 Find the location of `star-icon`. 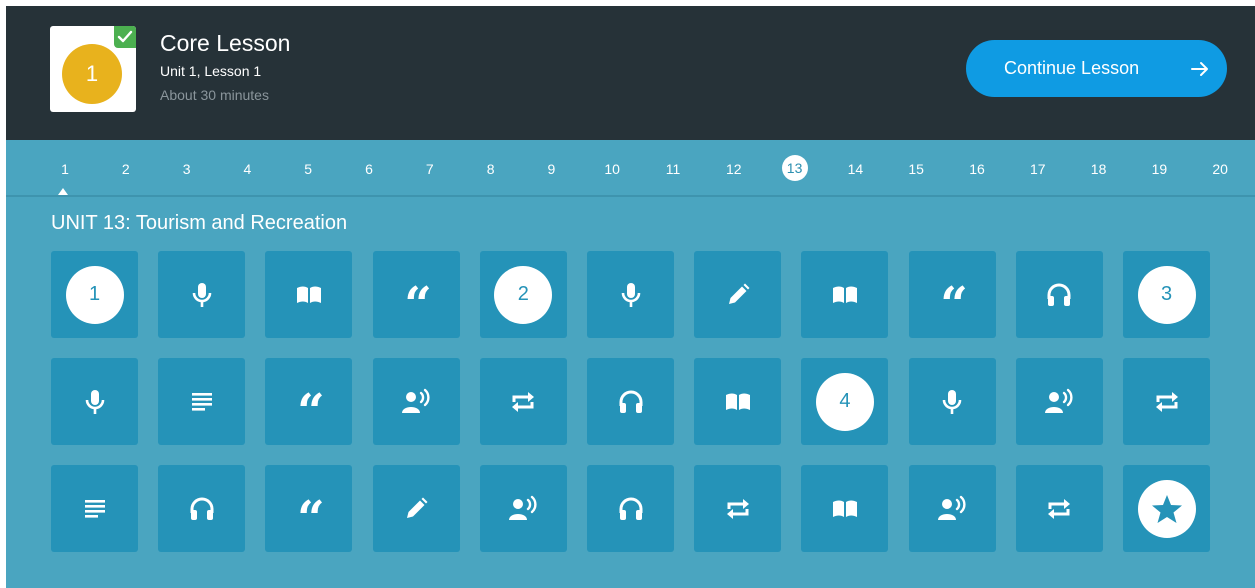

star-icon is located at coordinates (1166, 508).